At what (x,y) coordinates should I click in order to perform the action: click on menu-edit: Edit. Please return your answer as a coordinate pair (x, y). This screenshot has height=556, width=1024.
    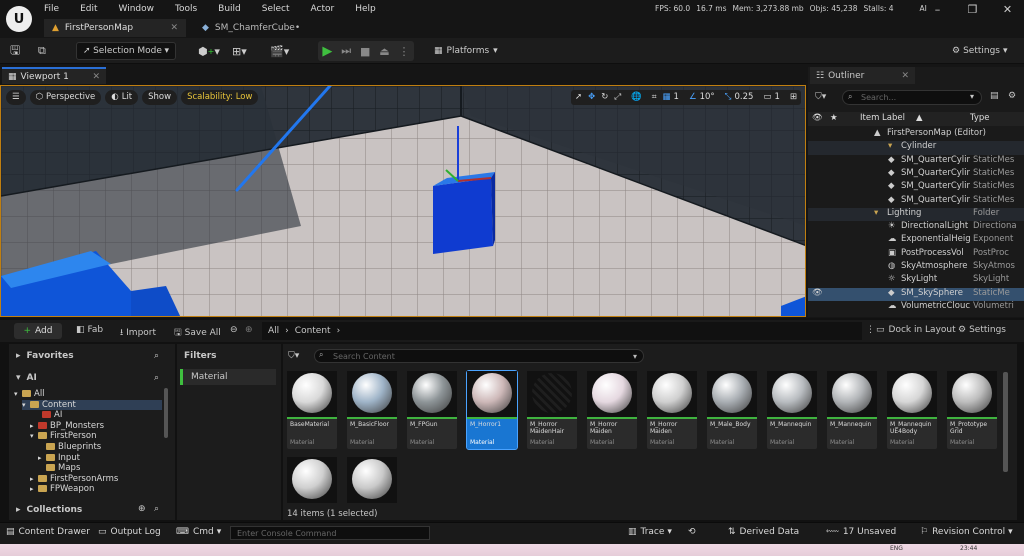
    Looking at the image, I should click on (88, 9).